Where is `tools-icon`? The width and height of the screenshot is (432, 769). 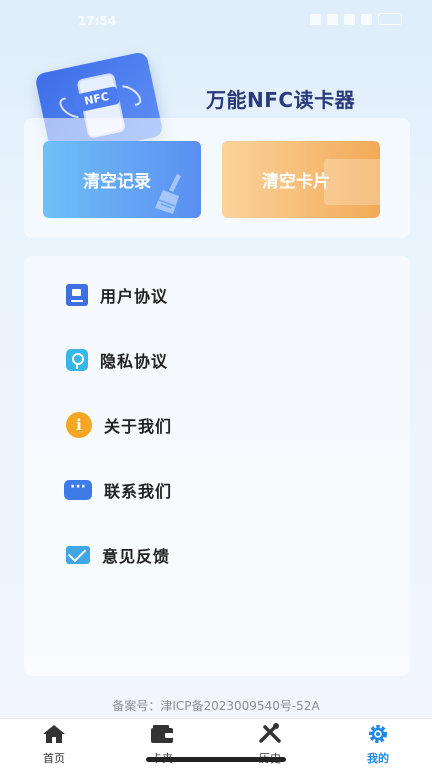
tools-icon is located at coordinates (270, 733).